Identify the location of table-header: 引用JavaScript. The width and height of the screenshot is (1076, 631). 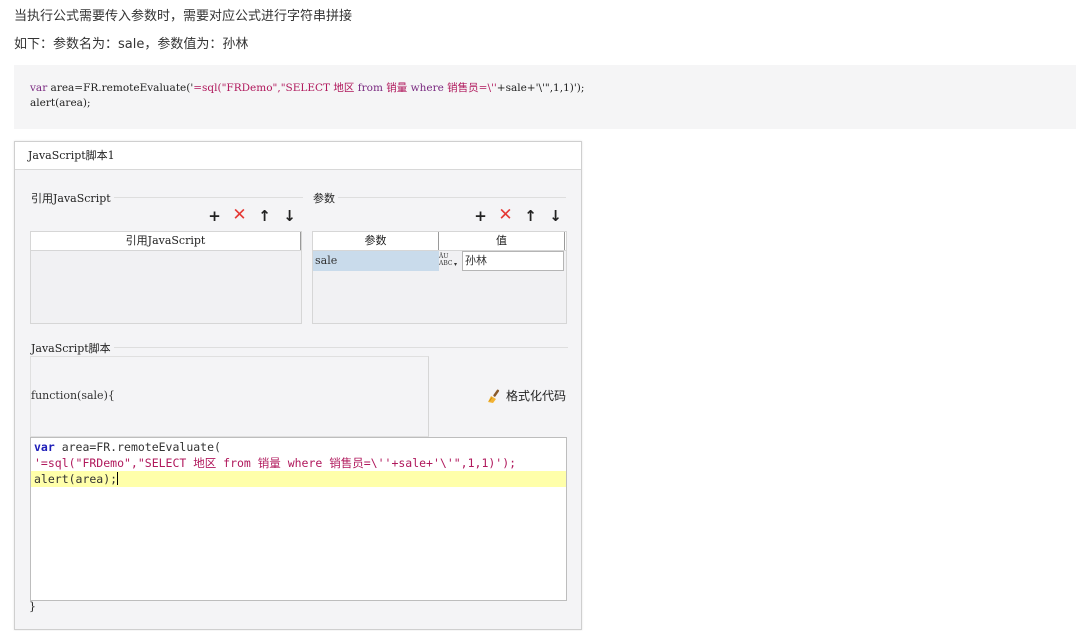
(166, 241).